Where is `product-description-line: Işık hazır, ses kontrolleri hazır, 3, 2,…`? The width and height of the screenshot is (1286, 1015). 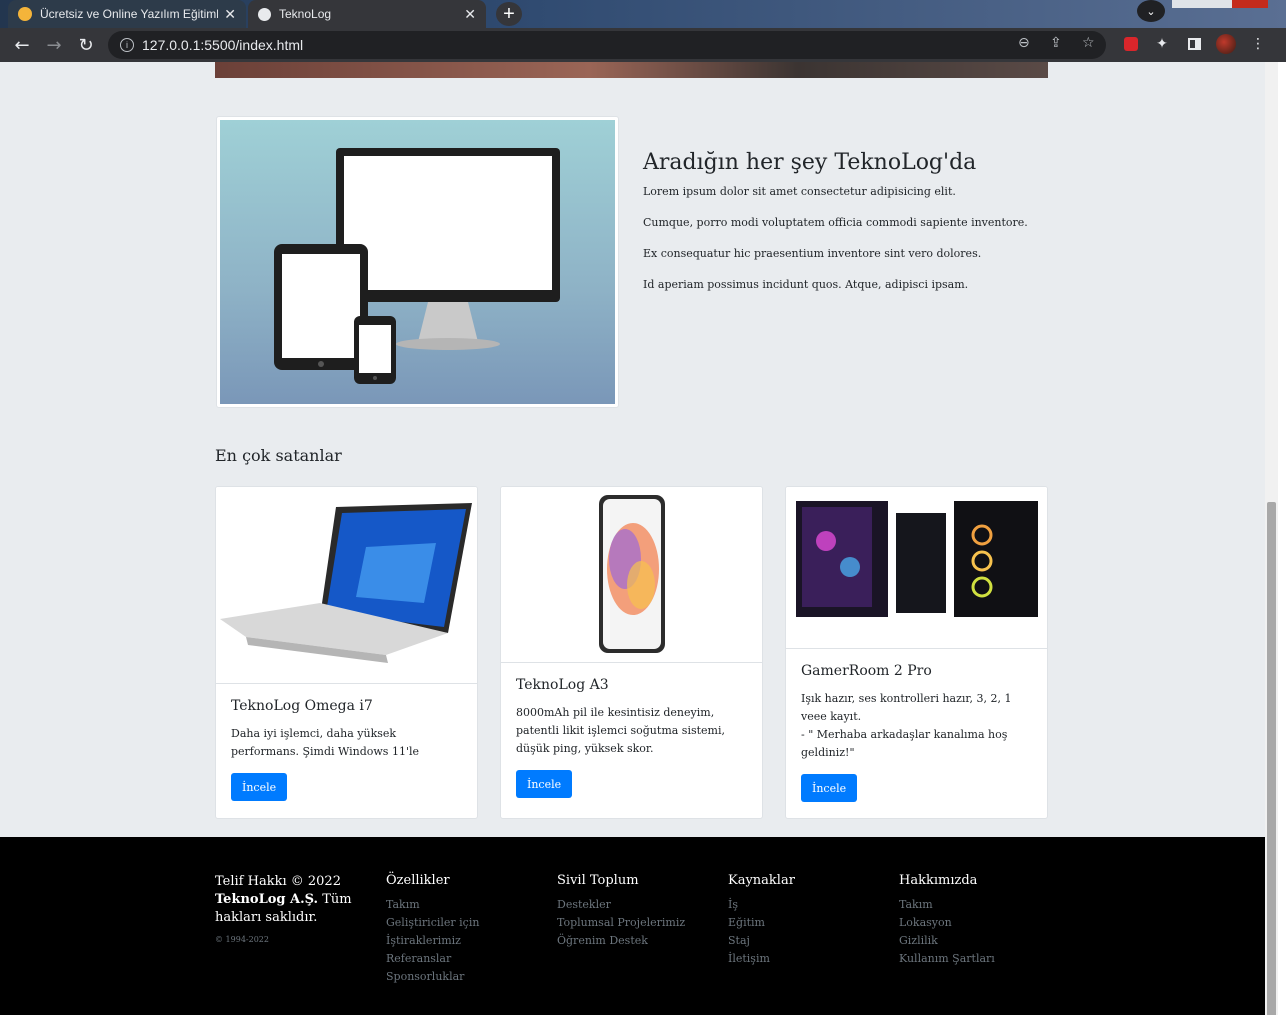 product-description-line: Işık hazır, ses kontrolleri hazır, 3, 2,… is located at coordinates (906, 707).